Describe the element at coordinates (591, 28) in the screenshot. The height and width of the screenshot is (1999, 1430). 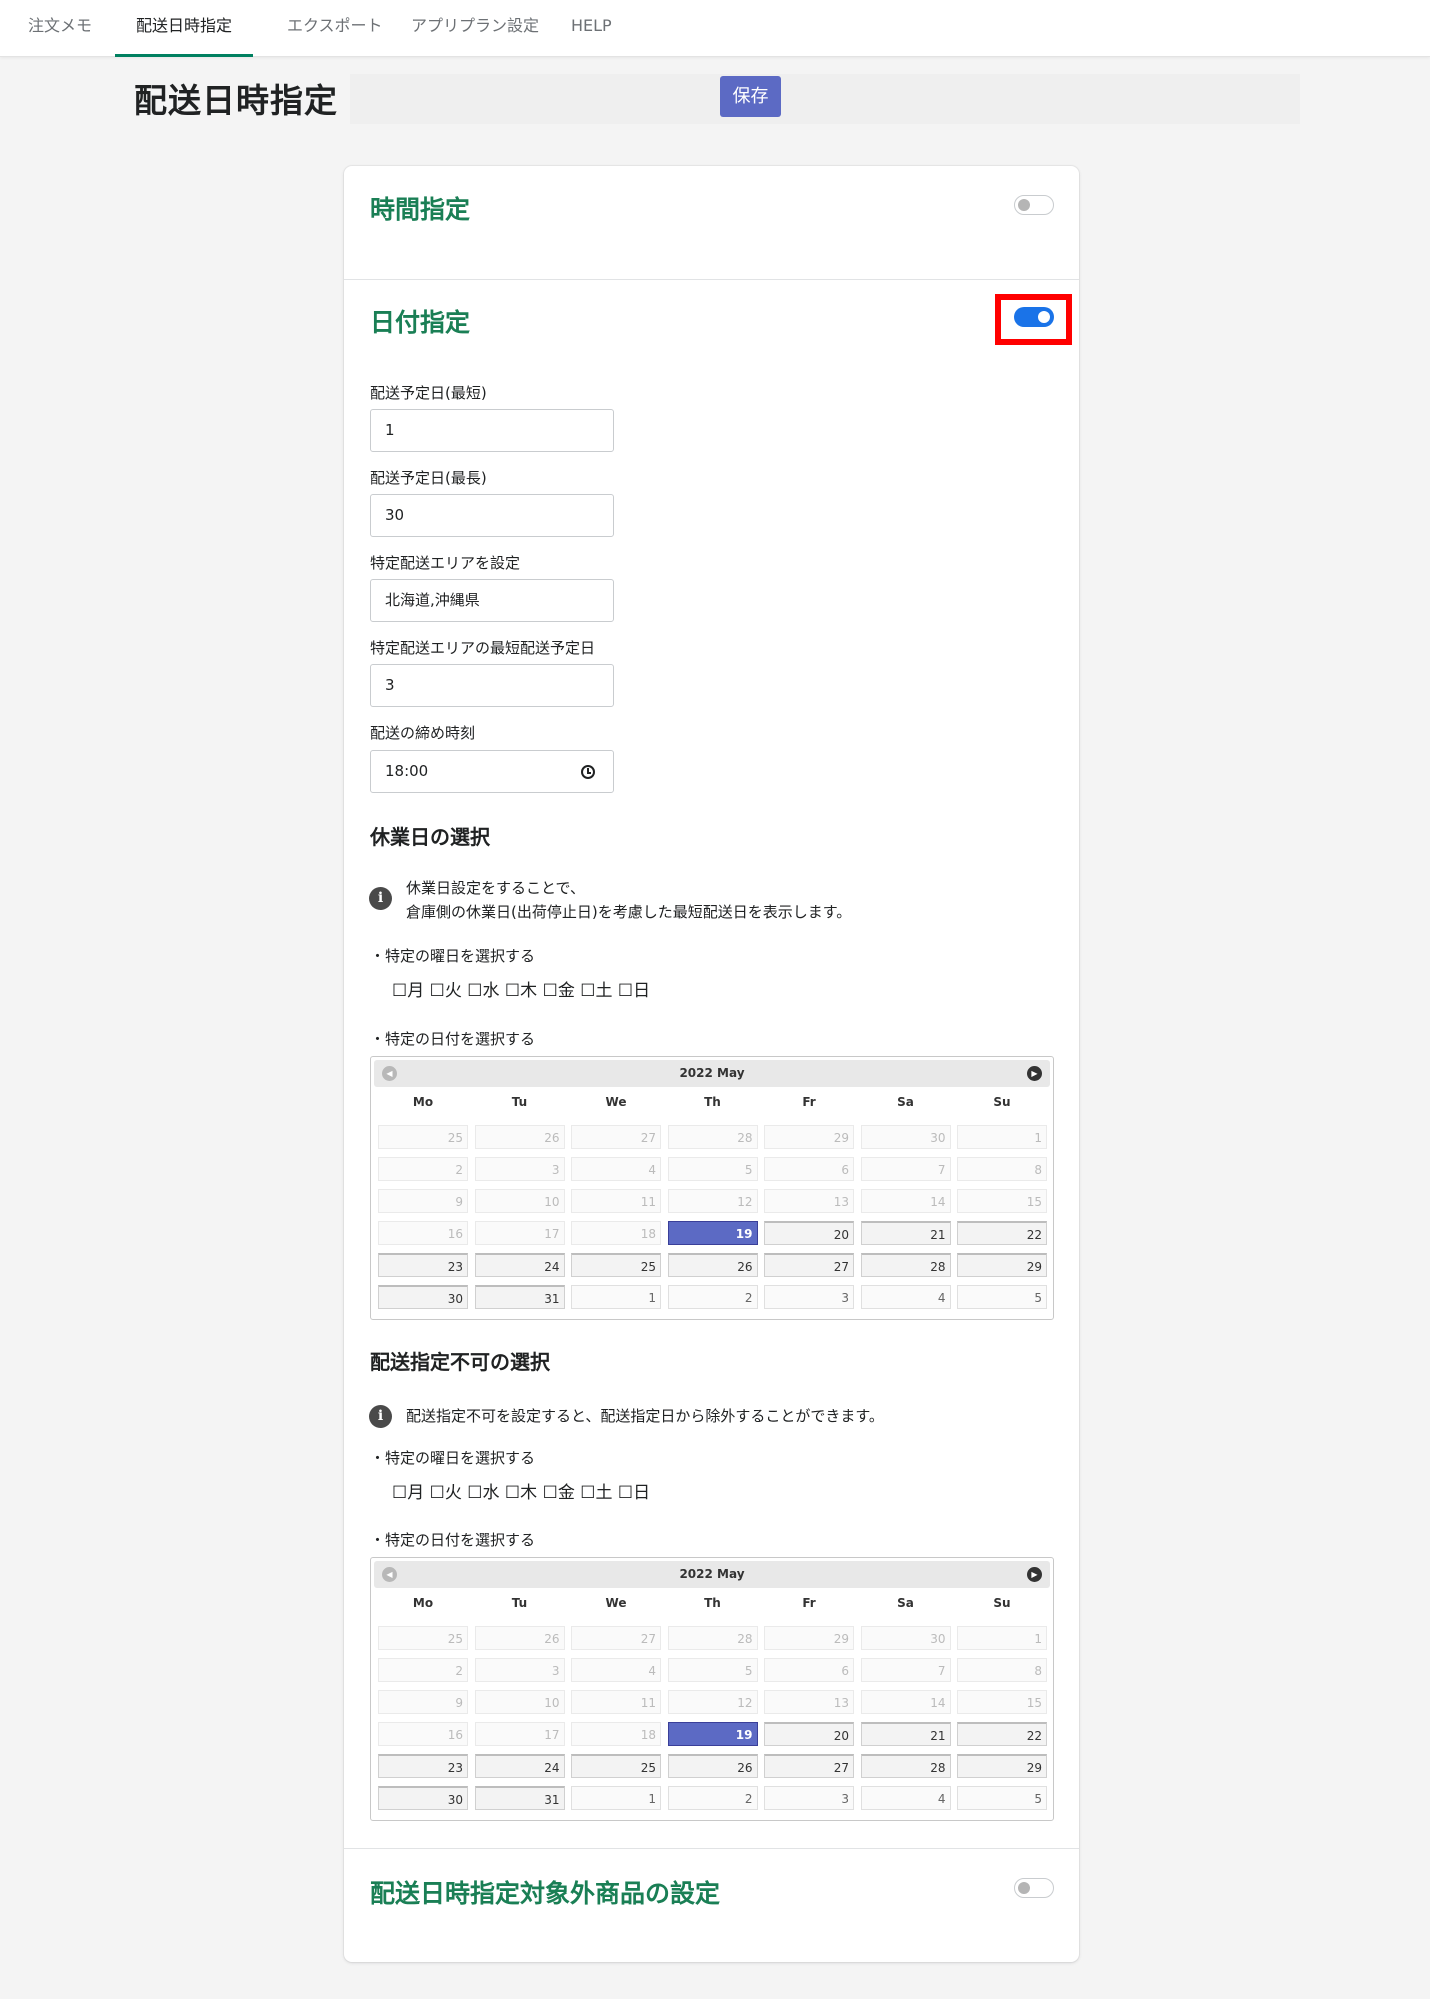
I see `tab-help: HELP` at that location.